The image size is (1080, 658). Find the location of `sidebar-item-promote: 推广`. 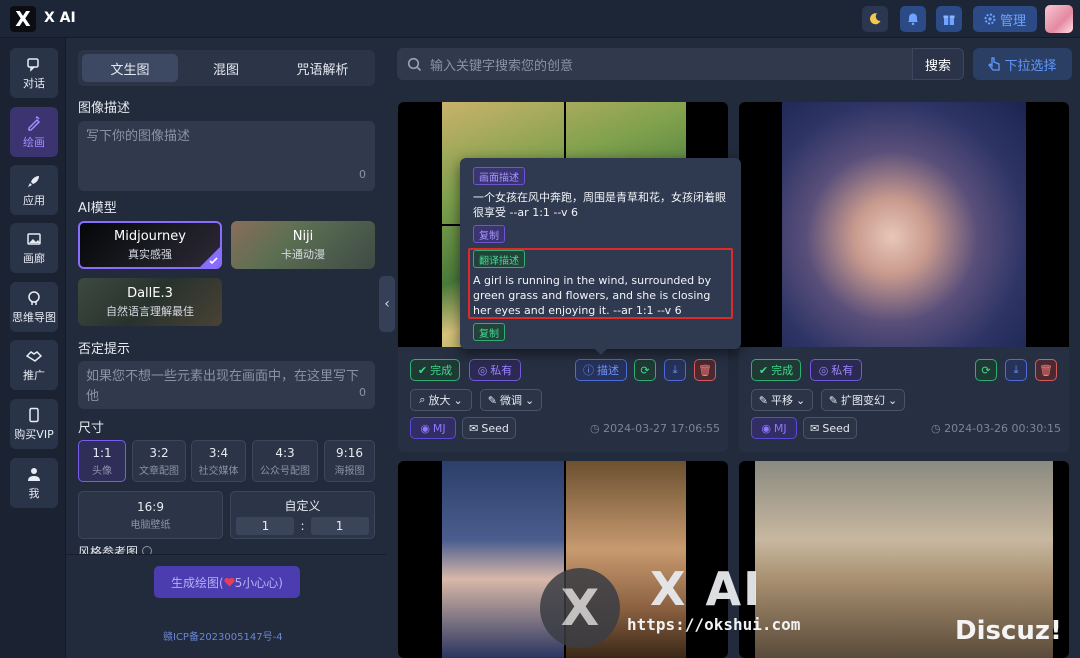

sidebar-item-promote: 推广 is located at coordinates (34, 365).